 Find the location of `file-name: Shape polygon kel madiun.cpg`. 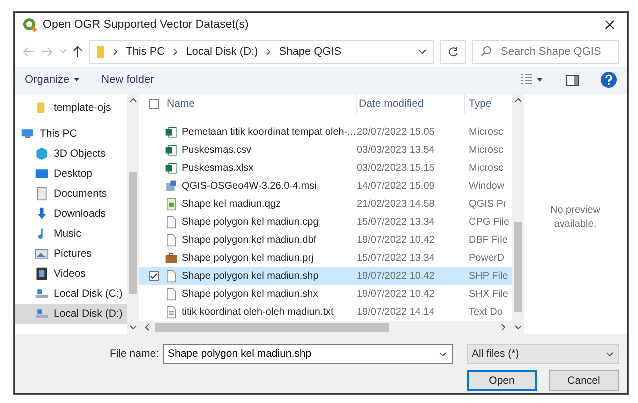

file-name: Shape polygon kel madiun.cpg is located at coordinates (250, 222).